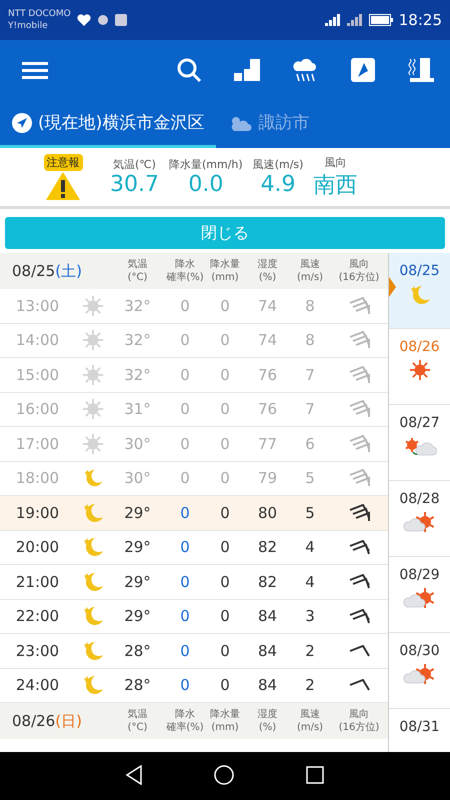  I want to click on cloud-and-sun-icon, so click(419, 599).